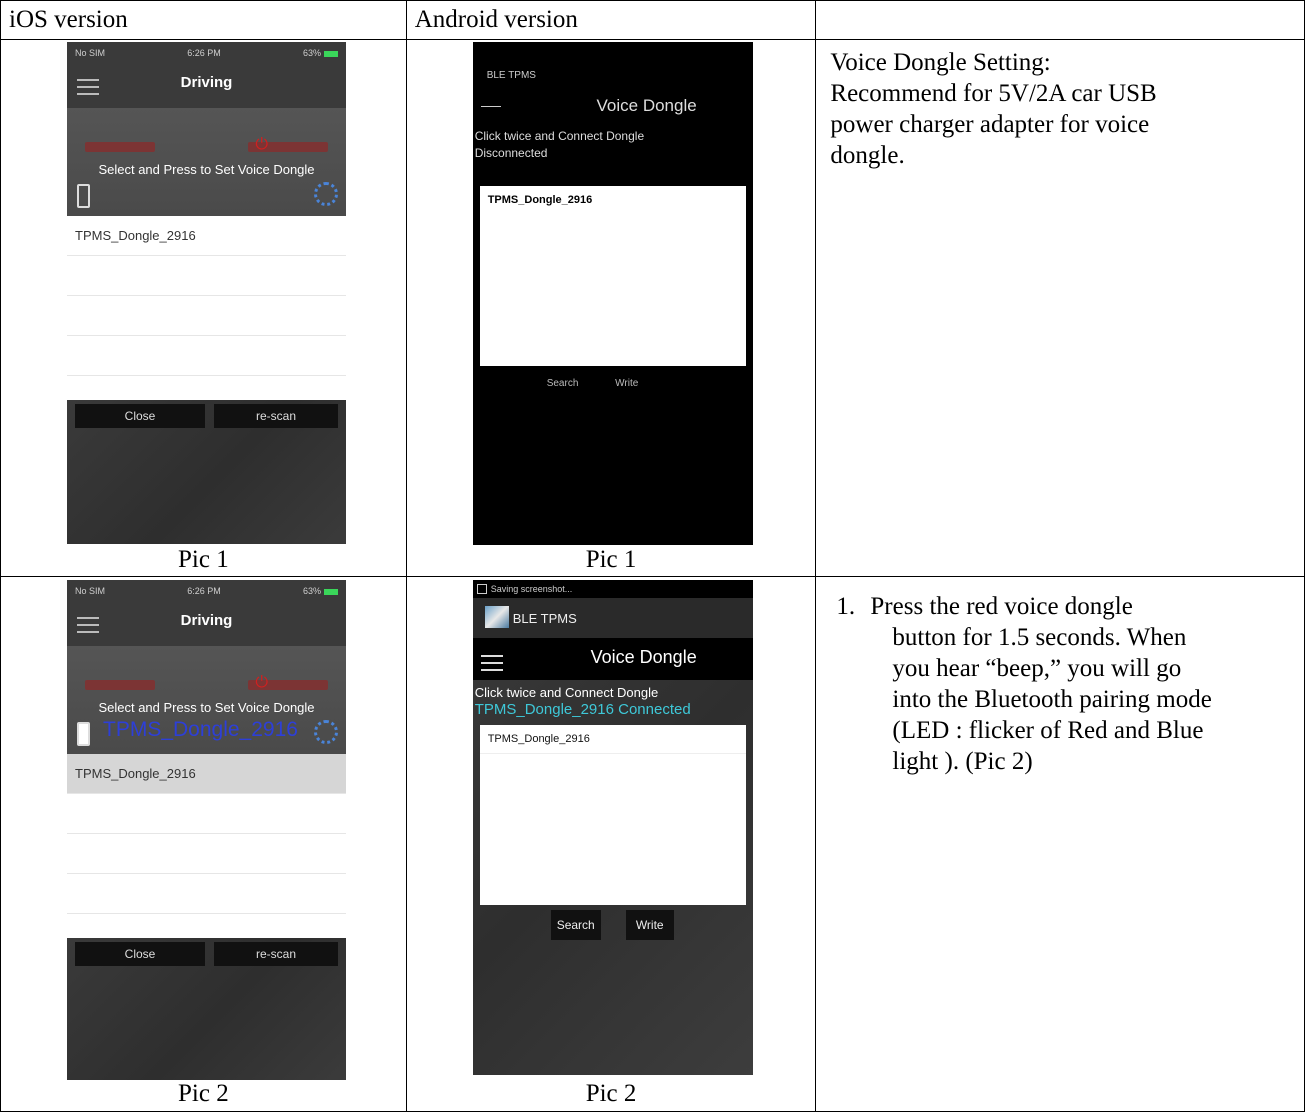  I want to click on voice-setting-line: dongle., so click(867, 155).